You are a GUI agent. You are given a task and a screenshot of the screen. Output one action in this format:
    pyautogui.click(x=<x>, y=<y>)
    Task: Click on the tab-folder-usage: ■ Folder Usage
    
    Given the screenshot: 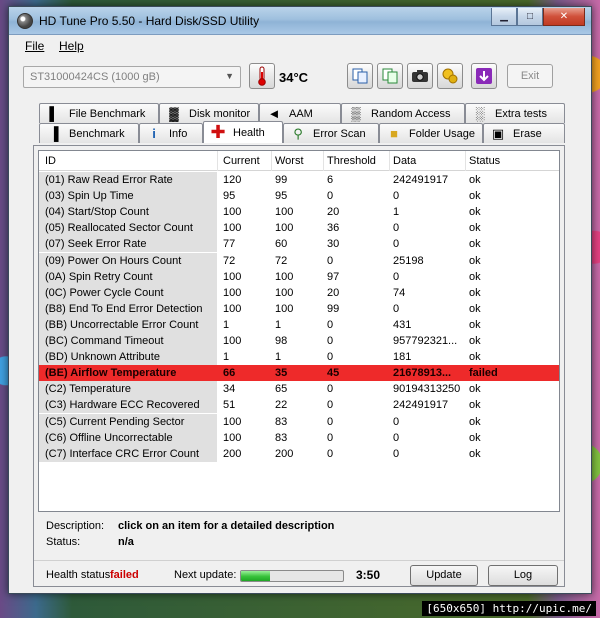 What is the action you would take?
    pyautogui.click(x=431, y=133)
    